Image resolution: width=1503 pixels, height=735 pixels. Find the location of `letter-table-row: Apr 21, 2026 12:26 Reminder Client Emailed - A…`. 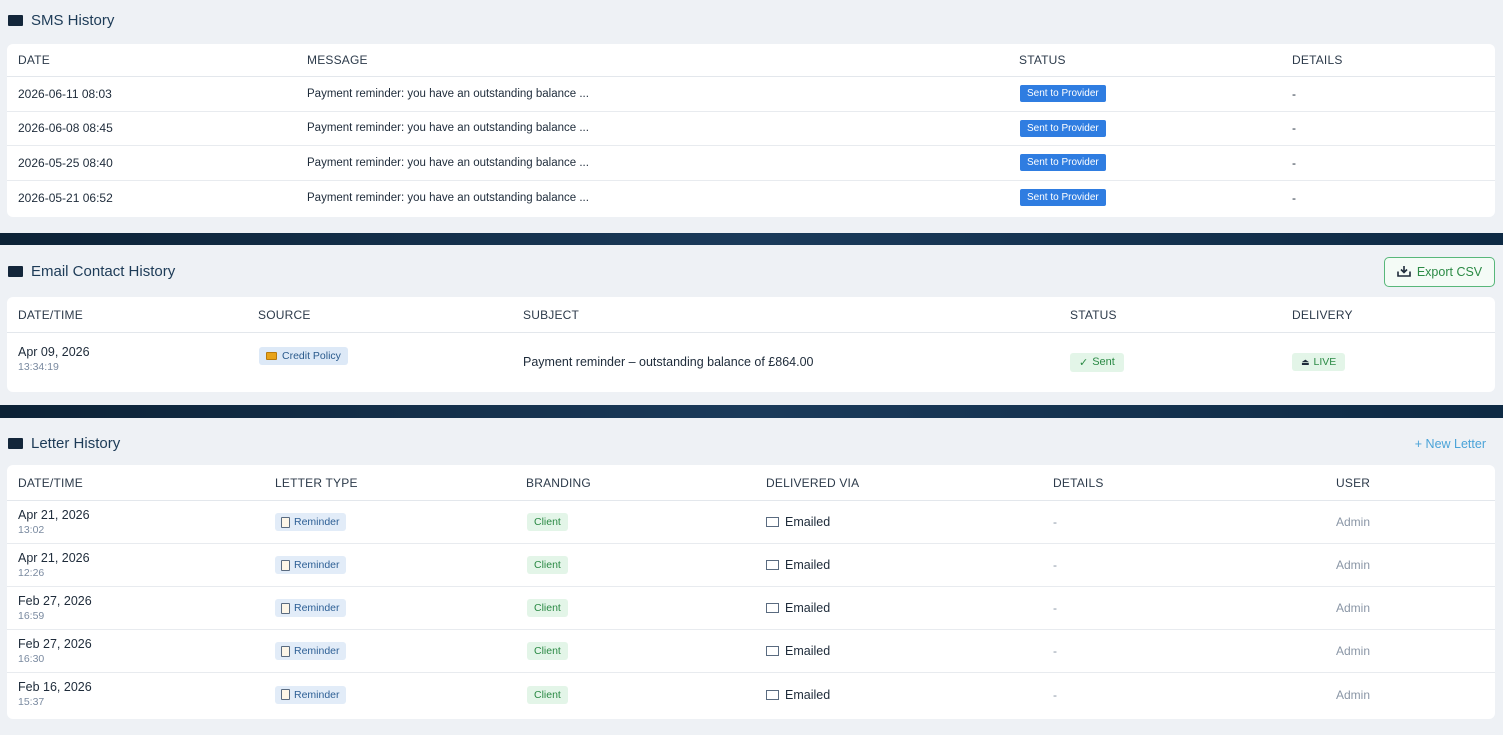

letter-table-row: Apr 21, 2026 12:26 Reminder Client Emailed - A… is located at coordinates (751, 565).